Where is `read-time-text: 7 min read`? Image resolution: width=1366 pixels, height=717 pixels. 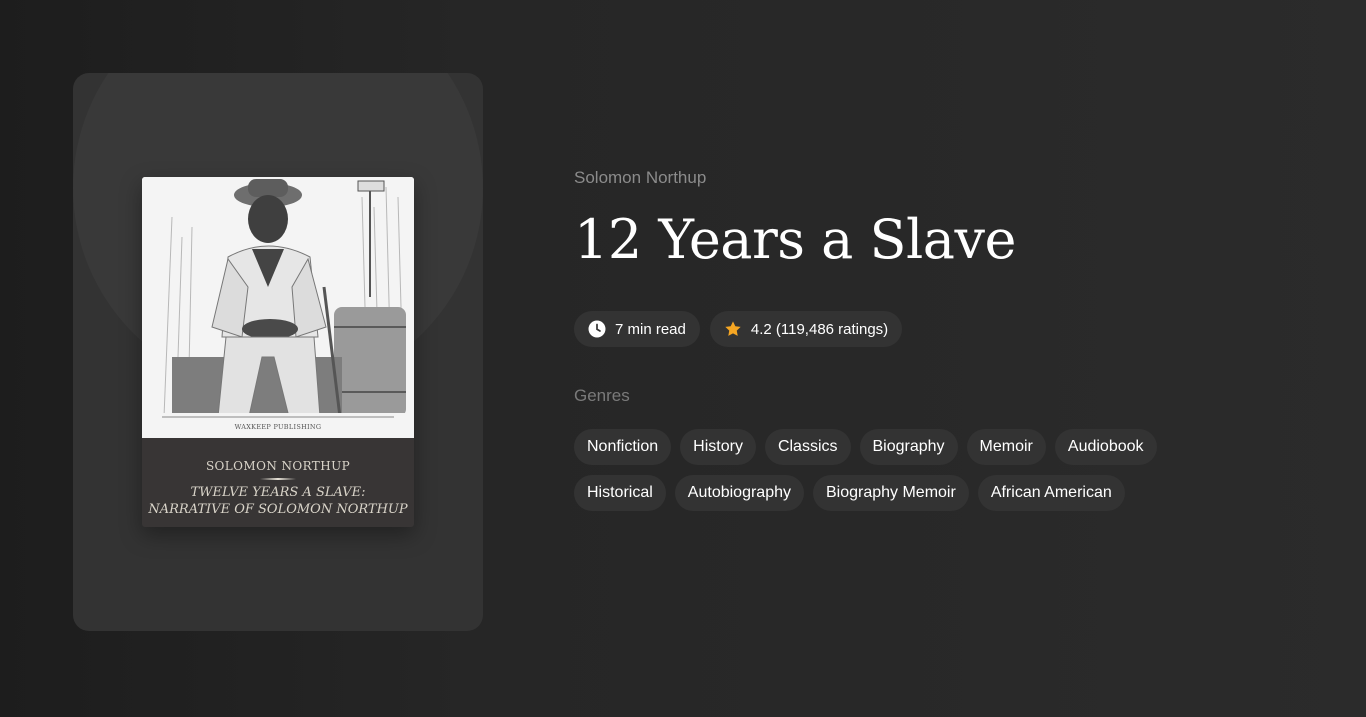 read-time-text: 7 min read is located at coordinates (650, 329).